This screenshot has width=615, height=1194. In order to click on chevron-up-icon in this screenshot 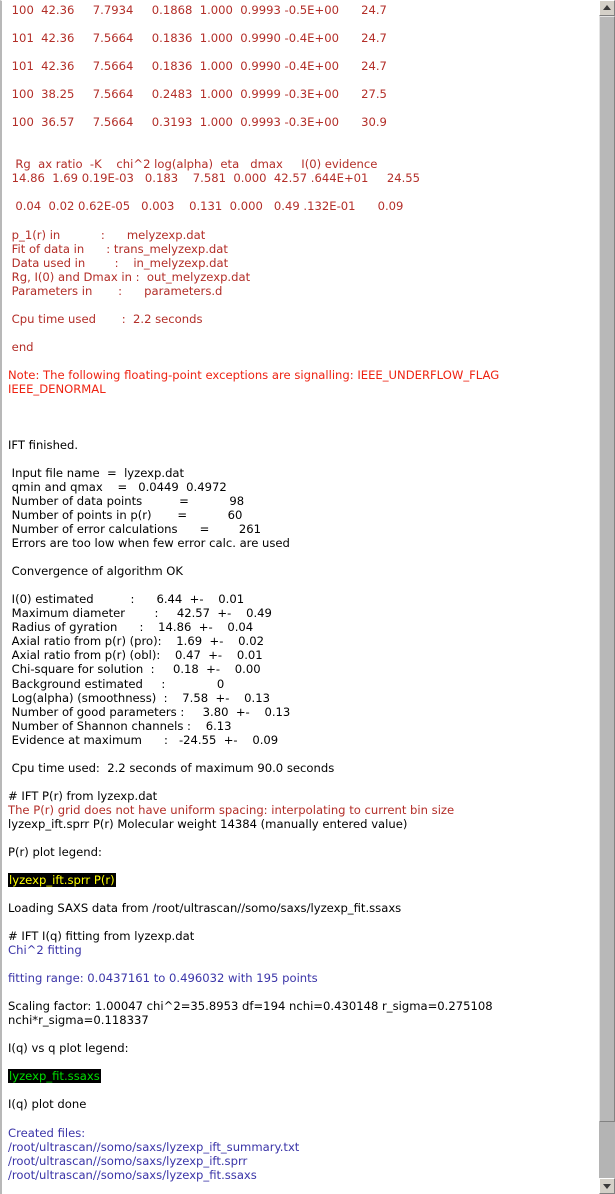, I will do `click(607, 7)`.